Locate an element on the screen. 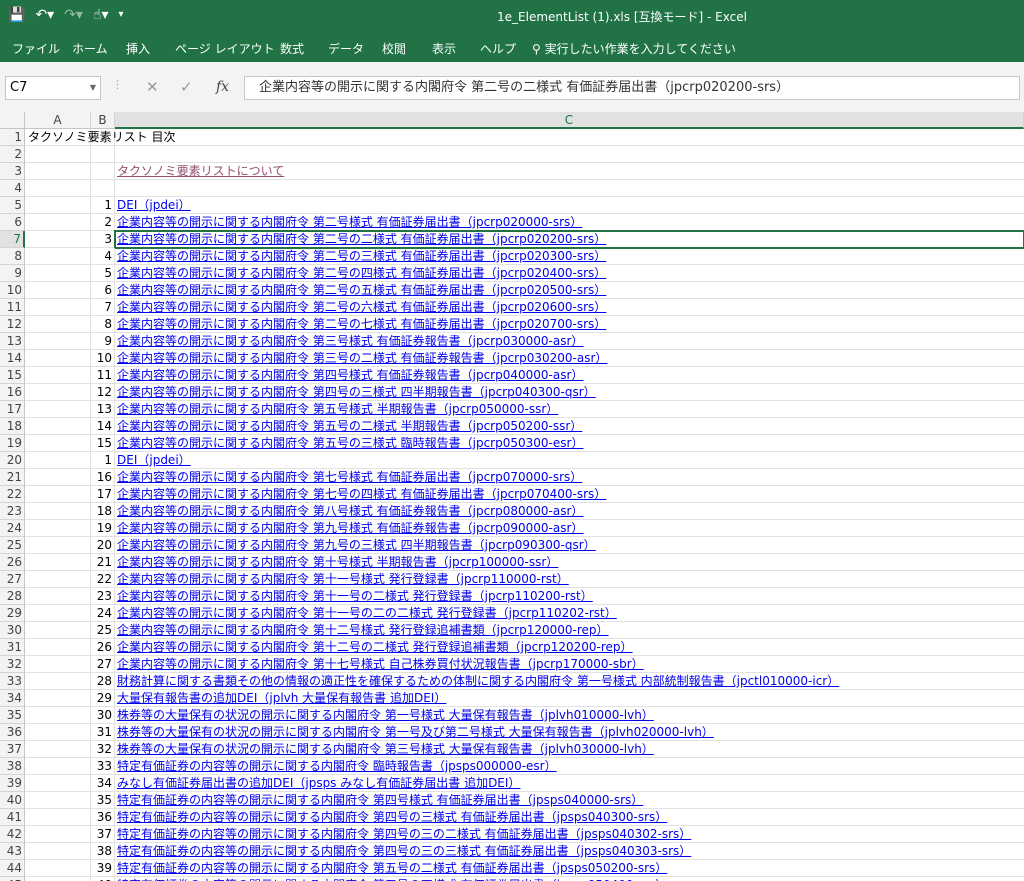  row-header: 8 is located at coordinates (12, 256).